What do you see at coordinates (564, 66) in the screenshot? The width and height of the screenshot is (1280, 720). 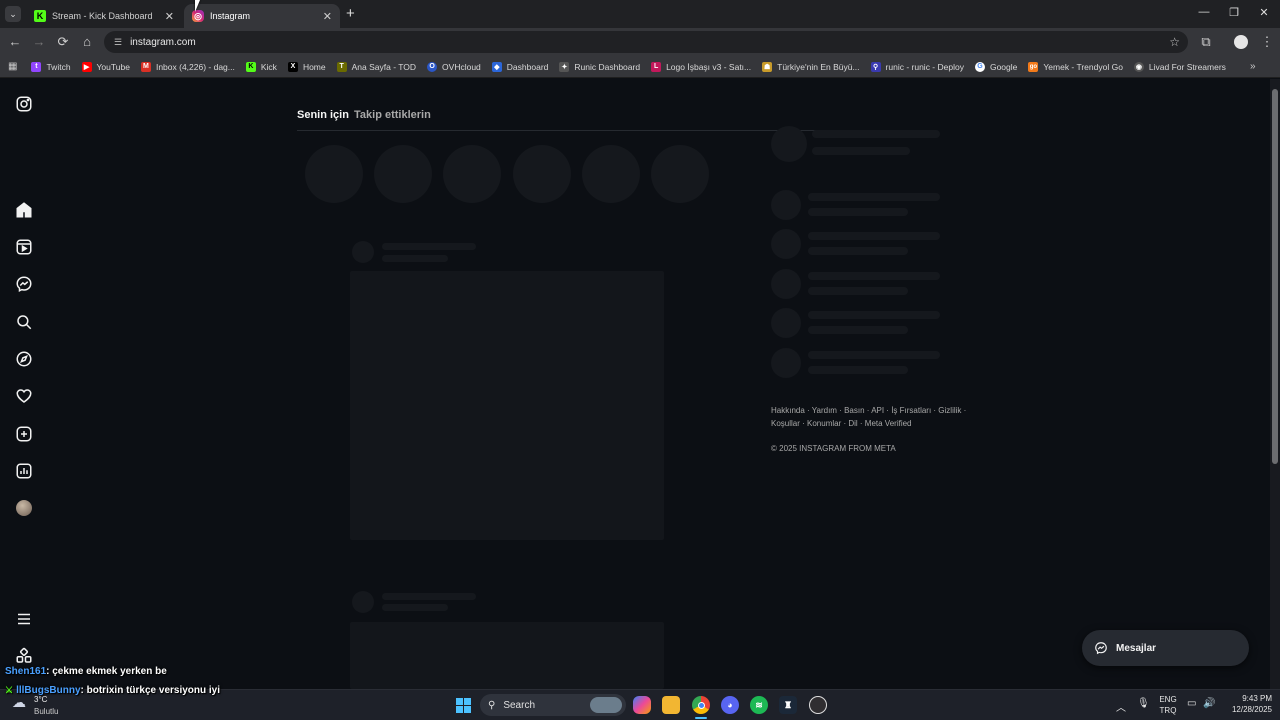 I see `runic-icon: ✦` at bounding box center [564, 66].